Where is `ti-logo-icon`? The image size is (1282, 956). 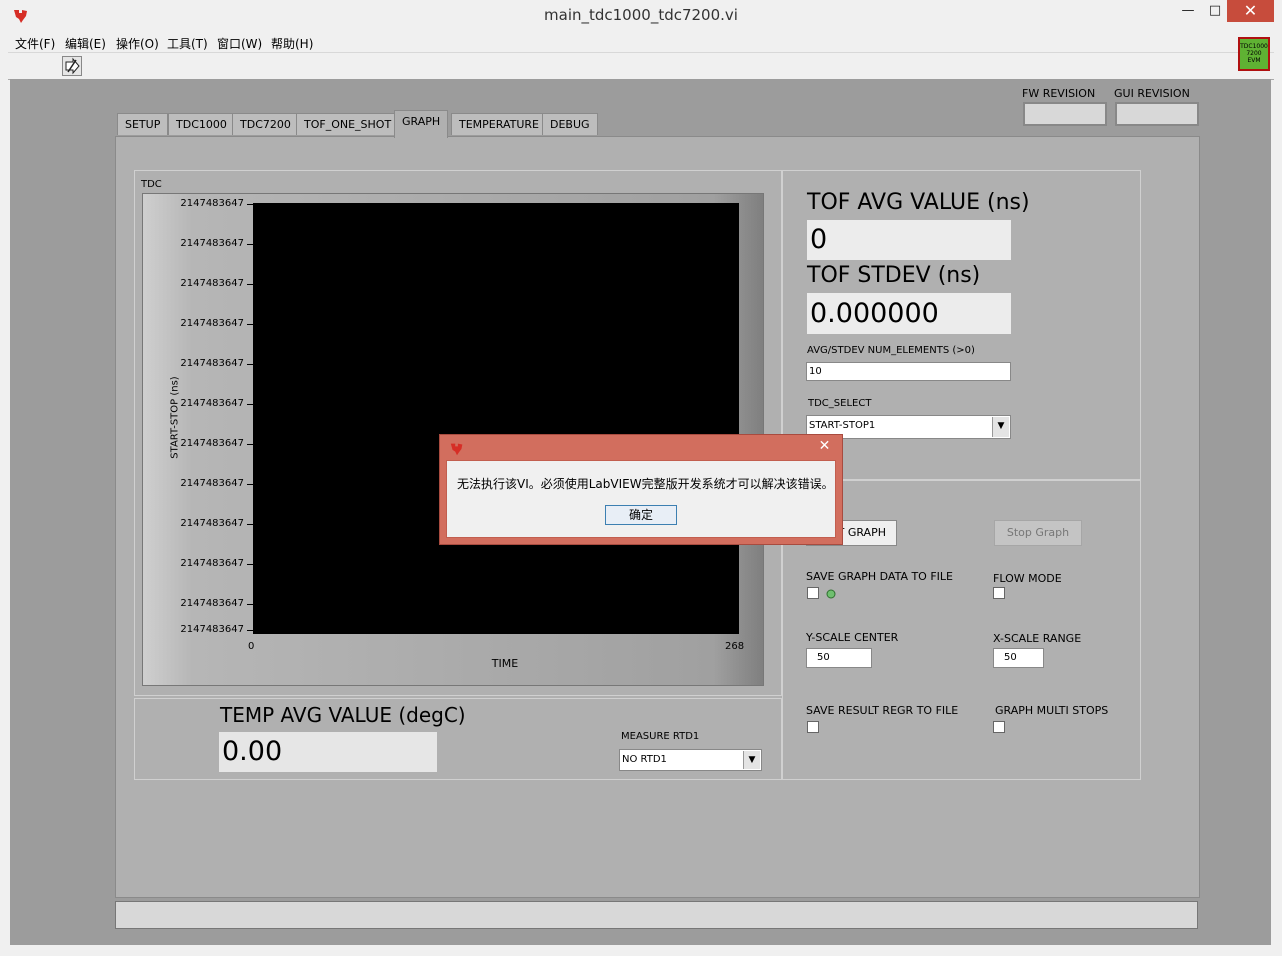 ti-logo-icon is located at coordinates (456, 449).